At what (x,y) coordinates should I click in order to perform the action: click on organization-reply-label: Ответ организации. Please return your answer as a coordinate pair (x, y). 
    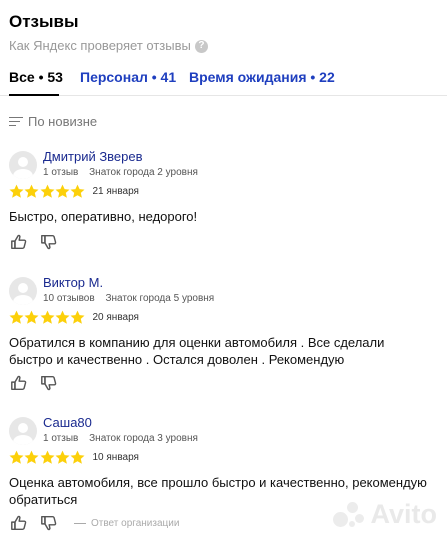
    Looking at the image, I should click on (135, 523).